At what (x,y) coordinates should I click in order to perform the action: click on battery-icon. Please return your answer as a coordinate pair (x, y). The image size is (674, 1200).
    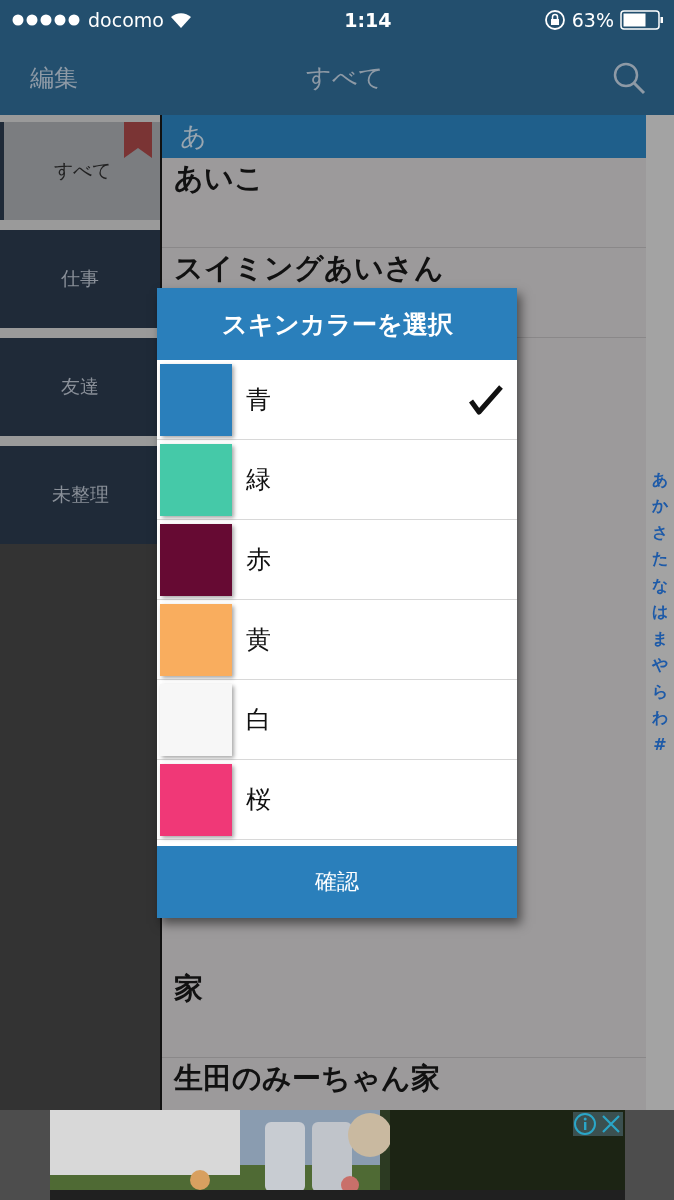
    Looking at the image, I should click on (642, 20).